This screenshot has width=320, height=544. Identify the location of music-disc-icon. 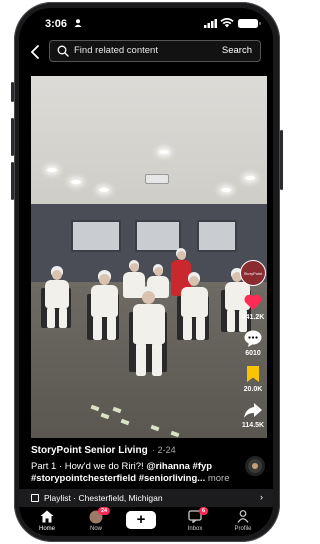
(255, 466).